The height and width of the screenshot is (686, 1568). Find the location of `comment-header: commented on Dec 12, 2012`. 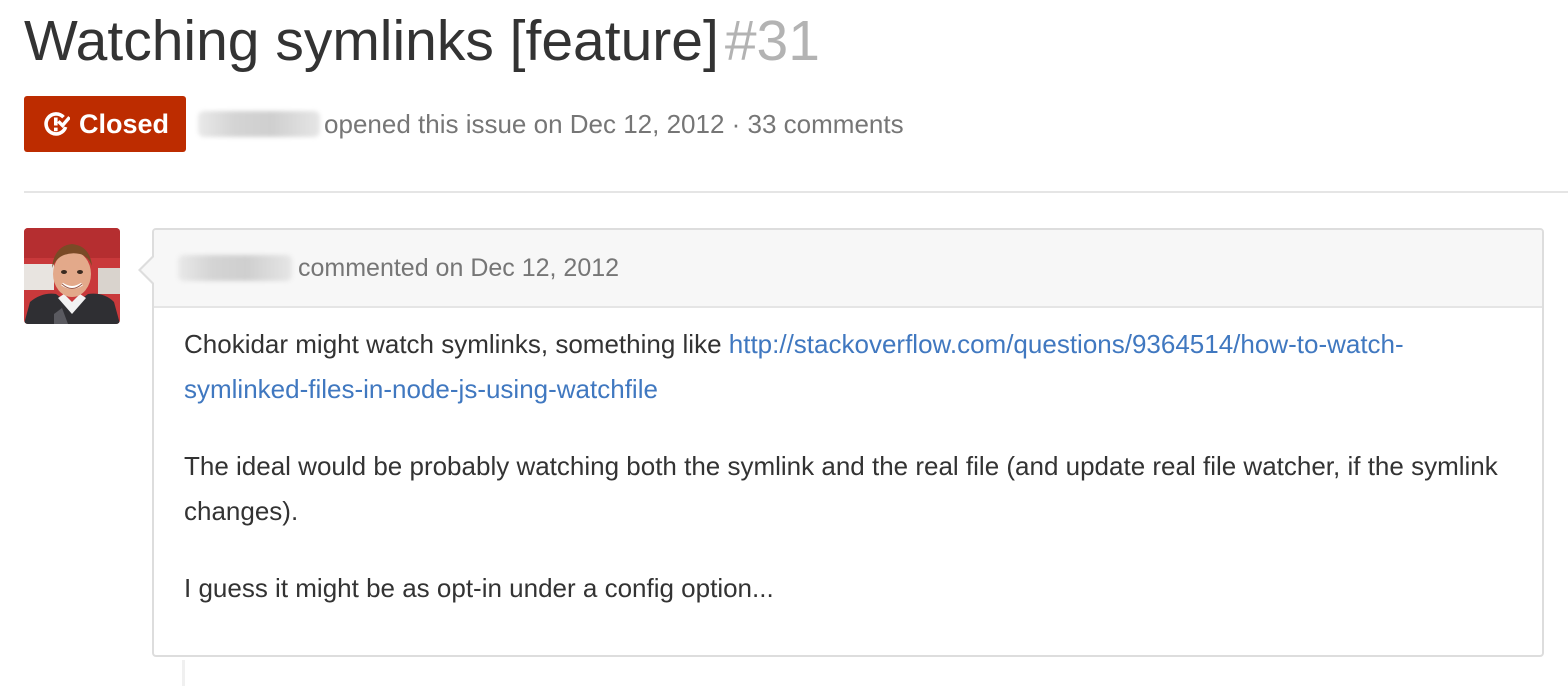

comment-header: commented on Dec 12, 2012 is located at coordinates (848, 269).